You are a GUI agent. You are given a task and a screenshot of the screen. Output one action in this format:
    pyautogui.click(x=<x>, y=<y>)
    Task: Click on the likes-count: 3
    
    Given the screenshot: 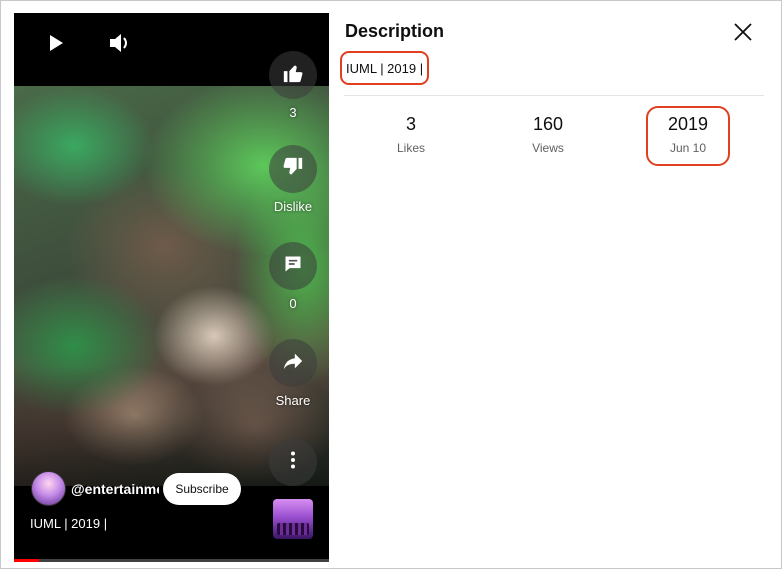 What is the action you would take?
    pyautogui.click(x=293, y=112)
    